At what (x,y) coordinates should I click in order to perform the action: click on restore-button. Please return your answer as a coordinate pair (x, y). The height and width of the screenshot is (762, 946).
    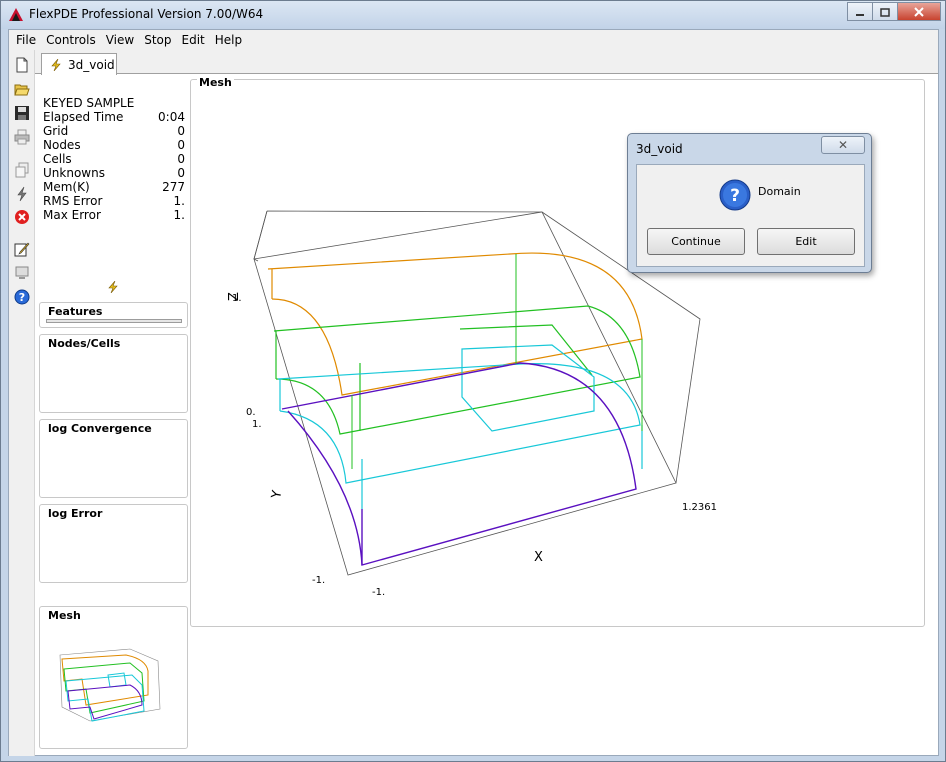
    Looking at the image, I should click on (885, 11).